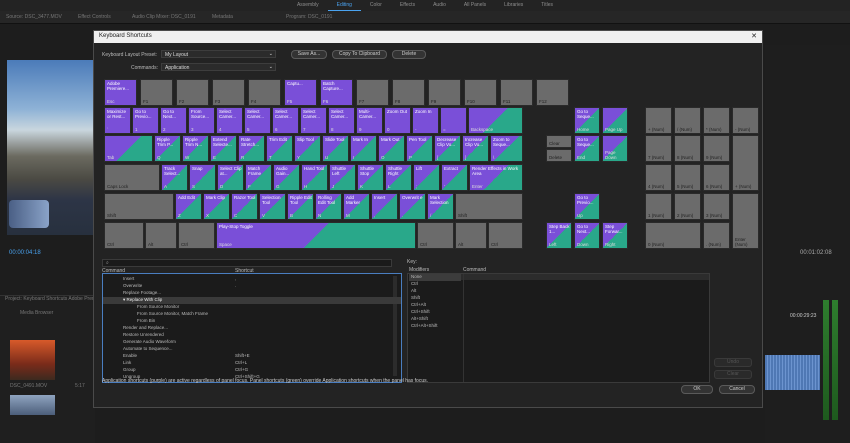 The image size is (850, 443). Describe the element at coordinates (132, 177) in the screenshot. I see `key-caps-lock: Caps Lock` at that location.